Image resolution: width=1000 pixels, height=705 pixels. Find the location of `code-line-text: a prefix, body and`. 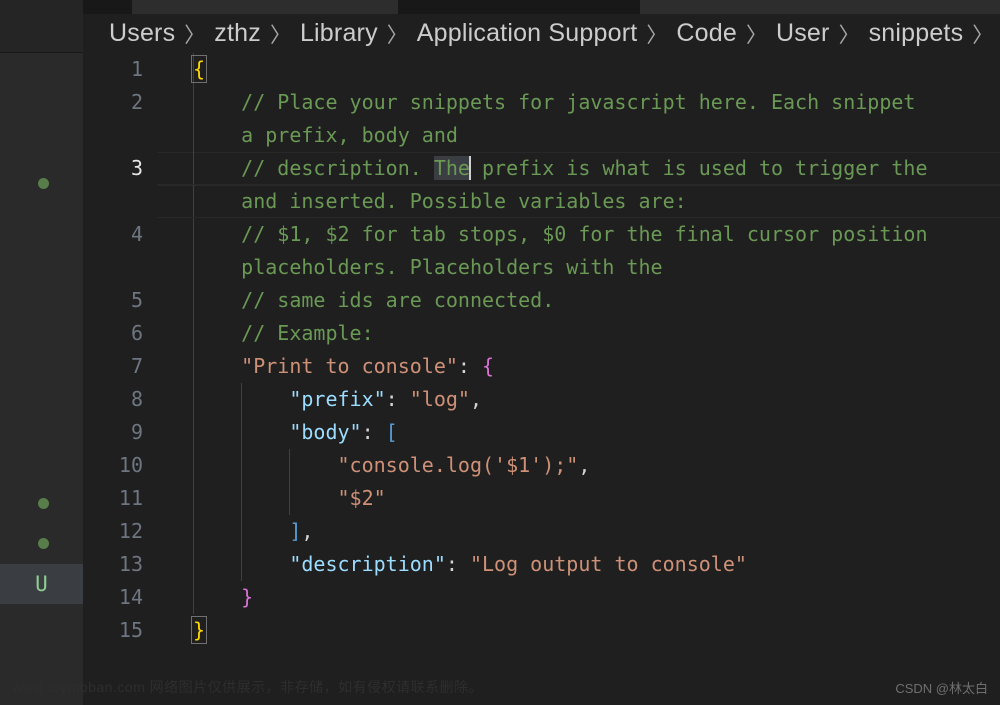

code-line-text: a prefix, body and is located at coordinates (325, 135).